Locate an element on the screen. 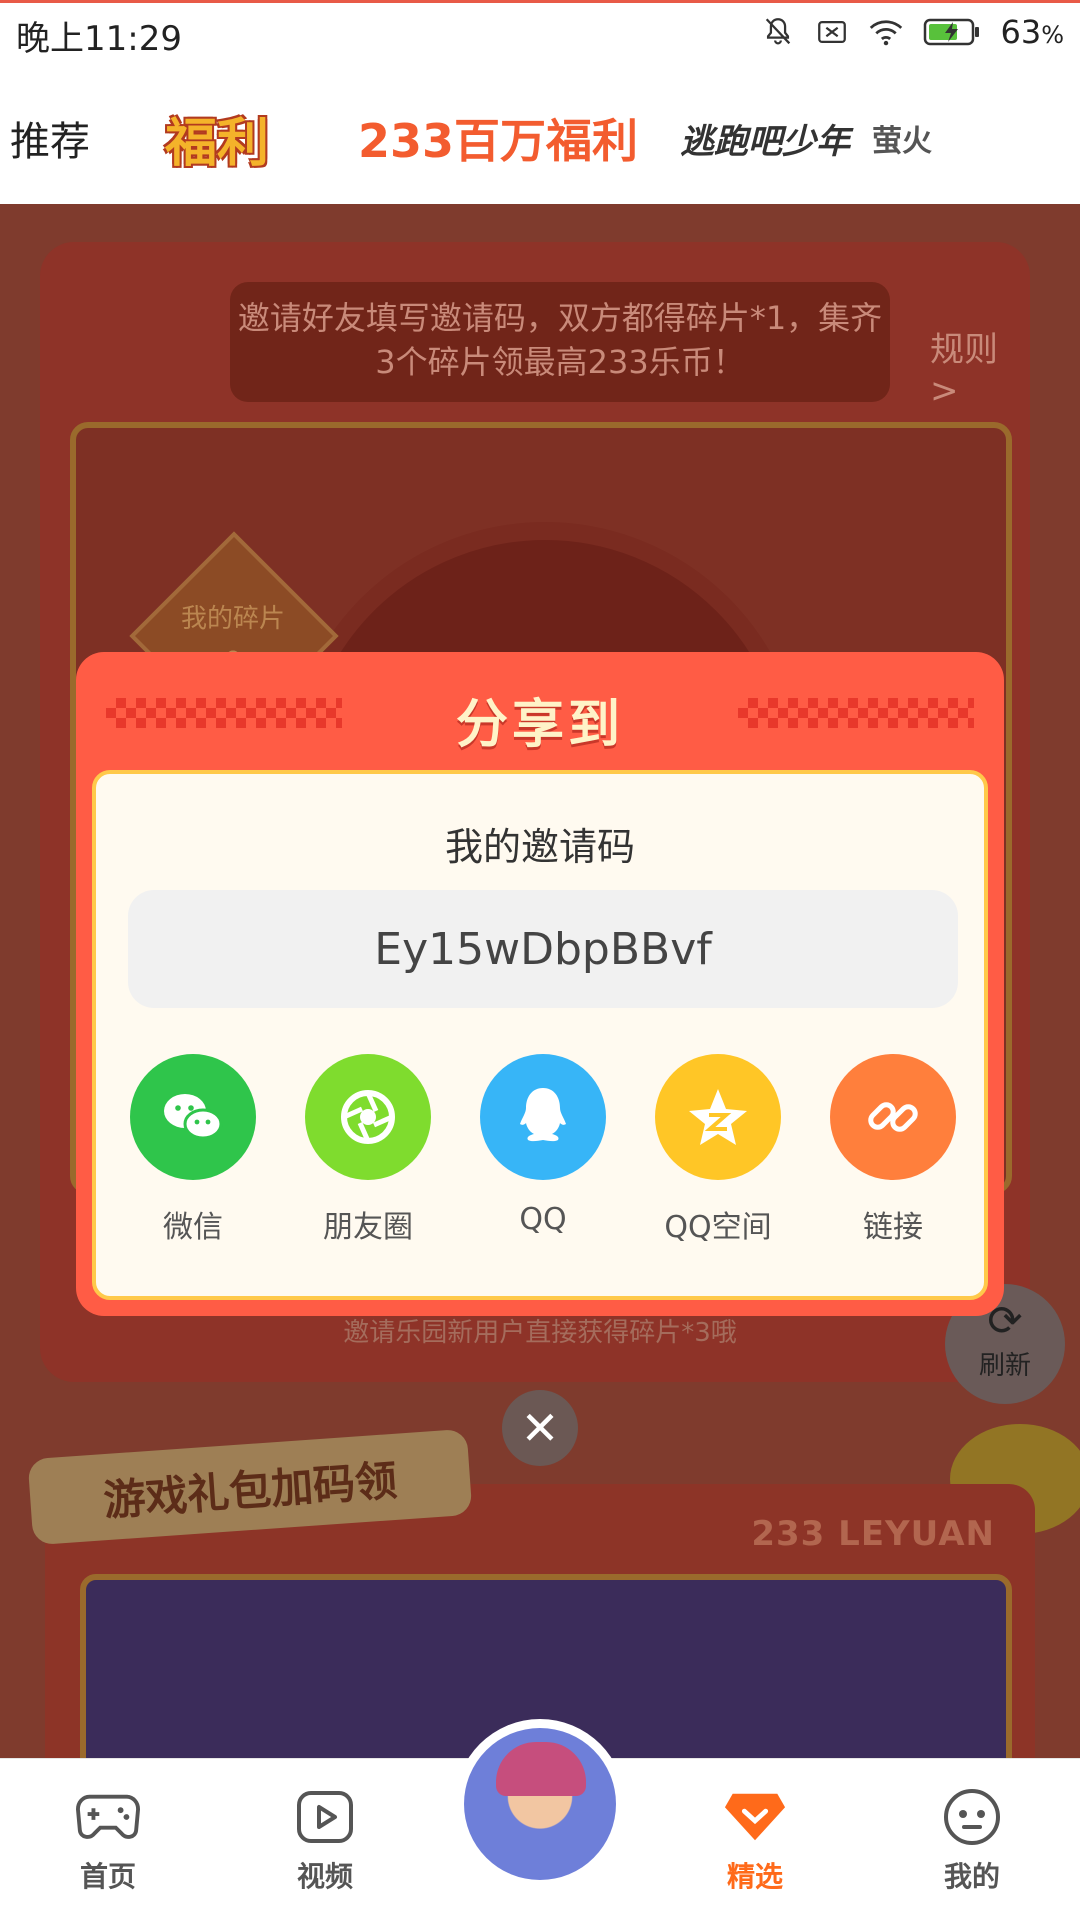 The height and width of the screenshot is (1921, 1080). no-sim-icon is located at coordinates (832, 32).